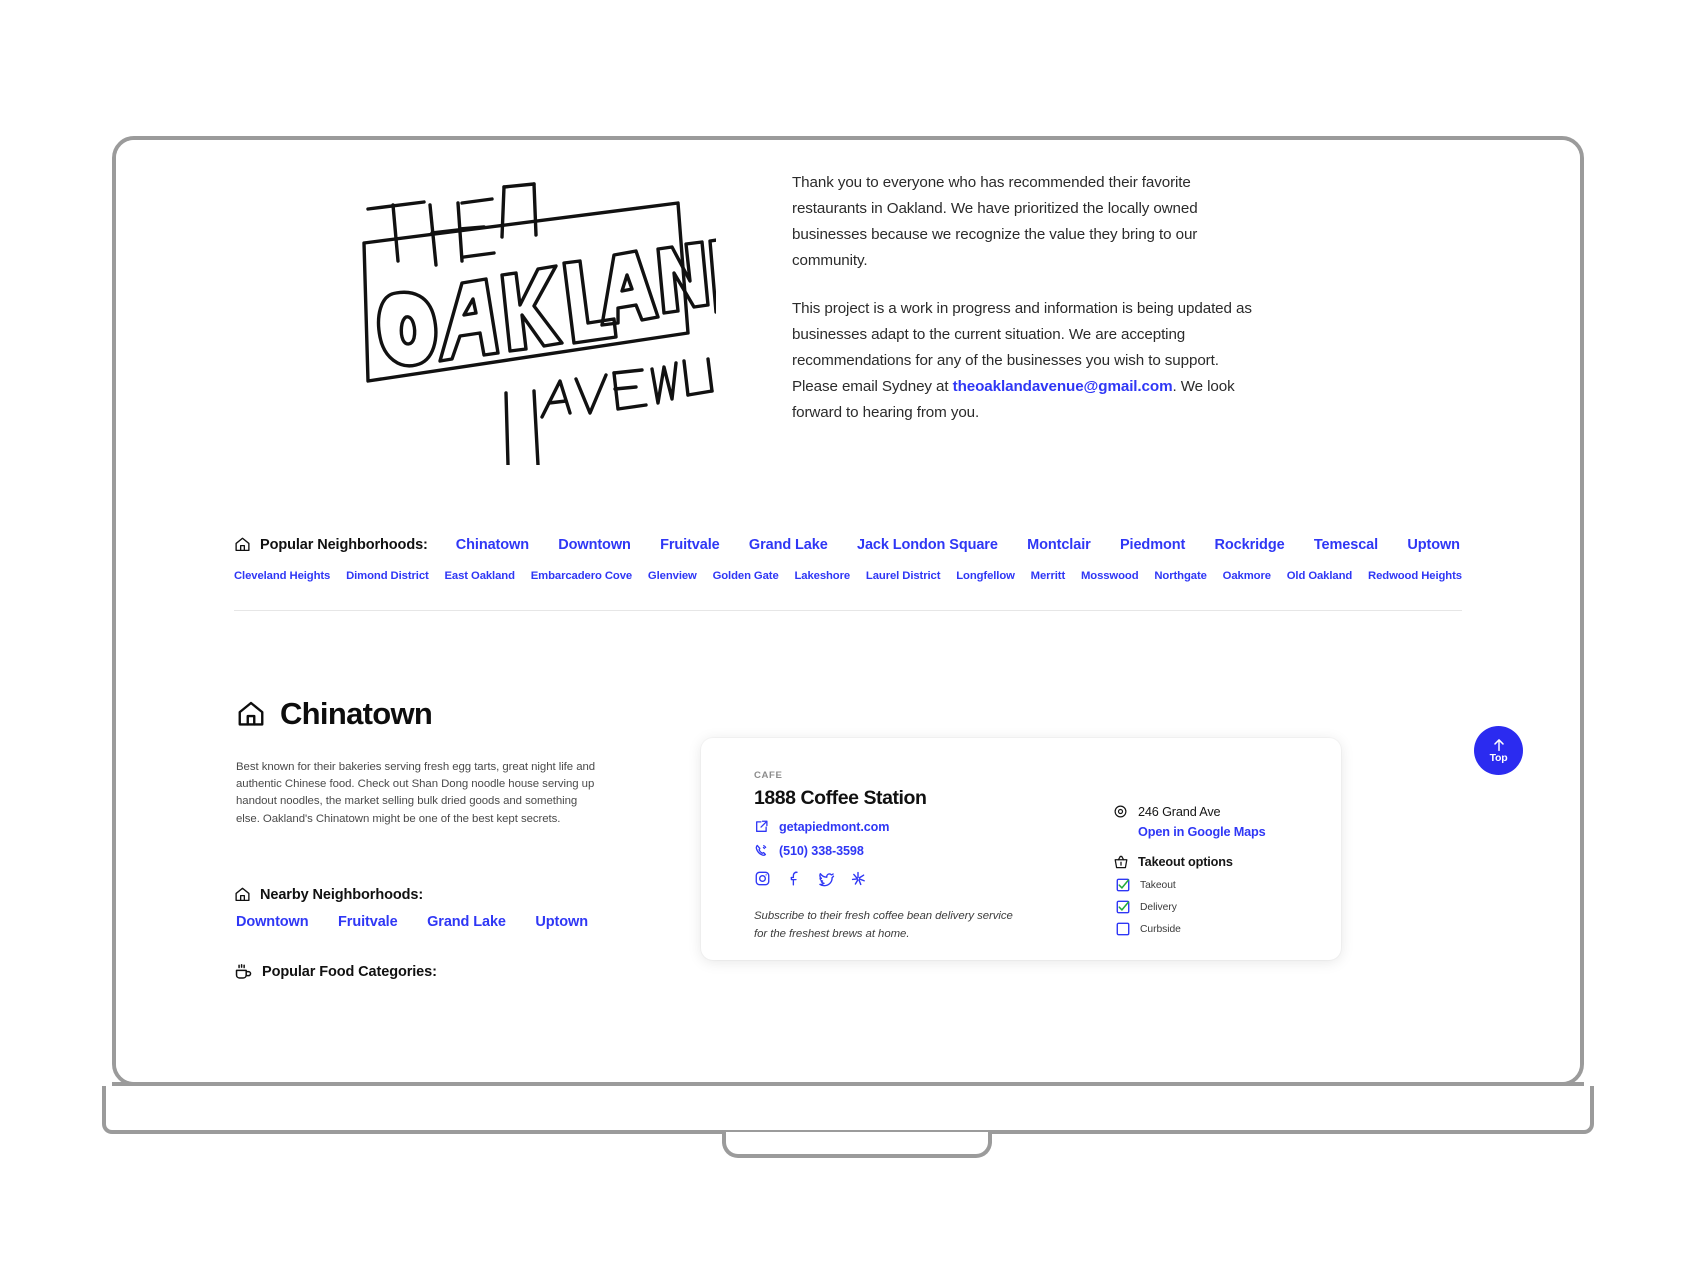  Describe the element at coordinates (826, 878) in the screenshot. I see `twitter-icon` at that location.